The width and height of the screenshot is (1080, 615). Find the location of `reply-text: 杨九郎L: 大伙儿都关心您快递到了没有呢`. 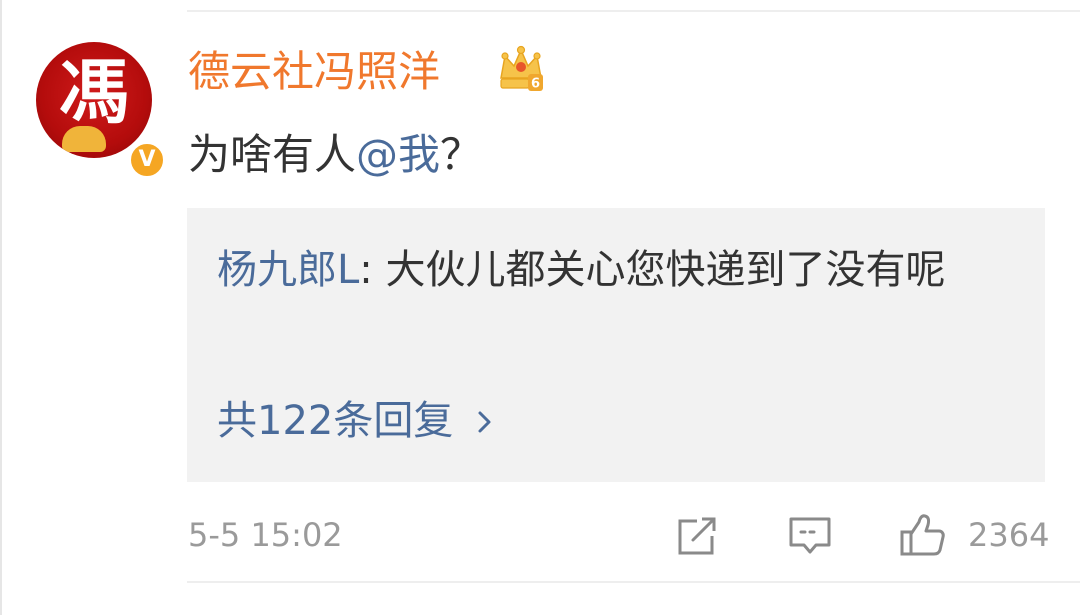

reply-text: 杨九郎L: 大伙儿都关心您快递到了没有呢 is located at coordinates (617, 270).